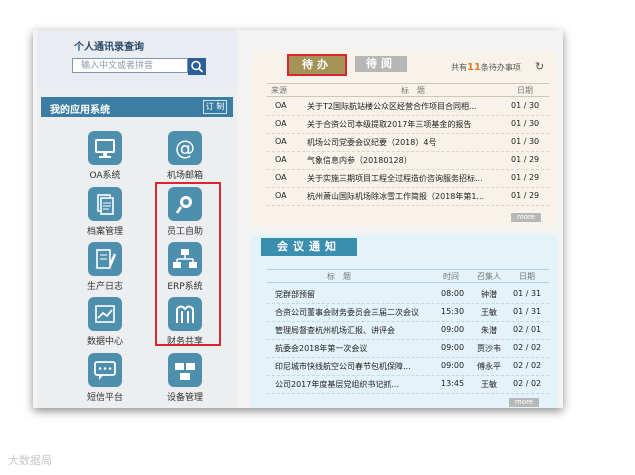 The width and height of the screenshot is (635, 475). What do you see at coordinates (130, 65) in the screenshot?
I see `contacts-search-input: 输入中文或者拼音` at bounding box center [130, 65].